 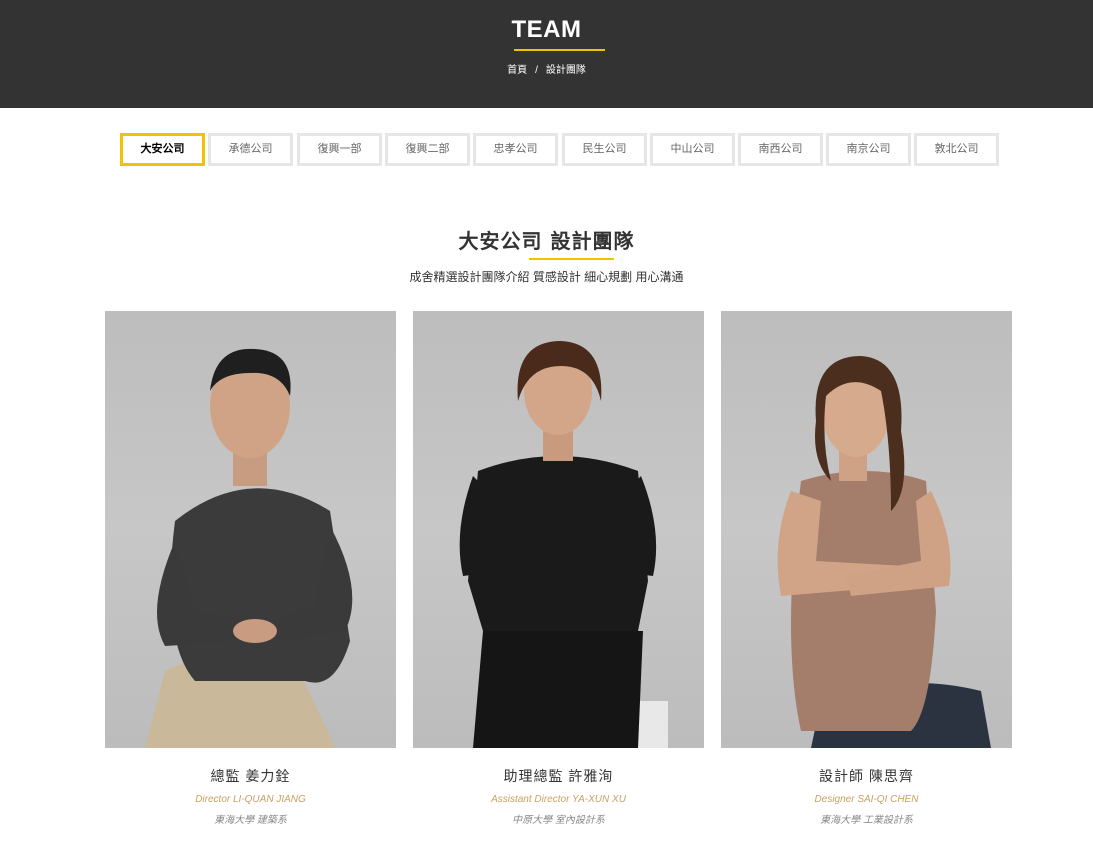 I want to click on title-underline, so click(x=559, y=50).